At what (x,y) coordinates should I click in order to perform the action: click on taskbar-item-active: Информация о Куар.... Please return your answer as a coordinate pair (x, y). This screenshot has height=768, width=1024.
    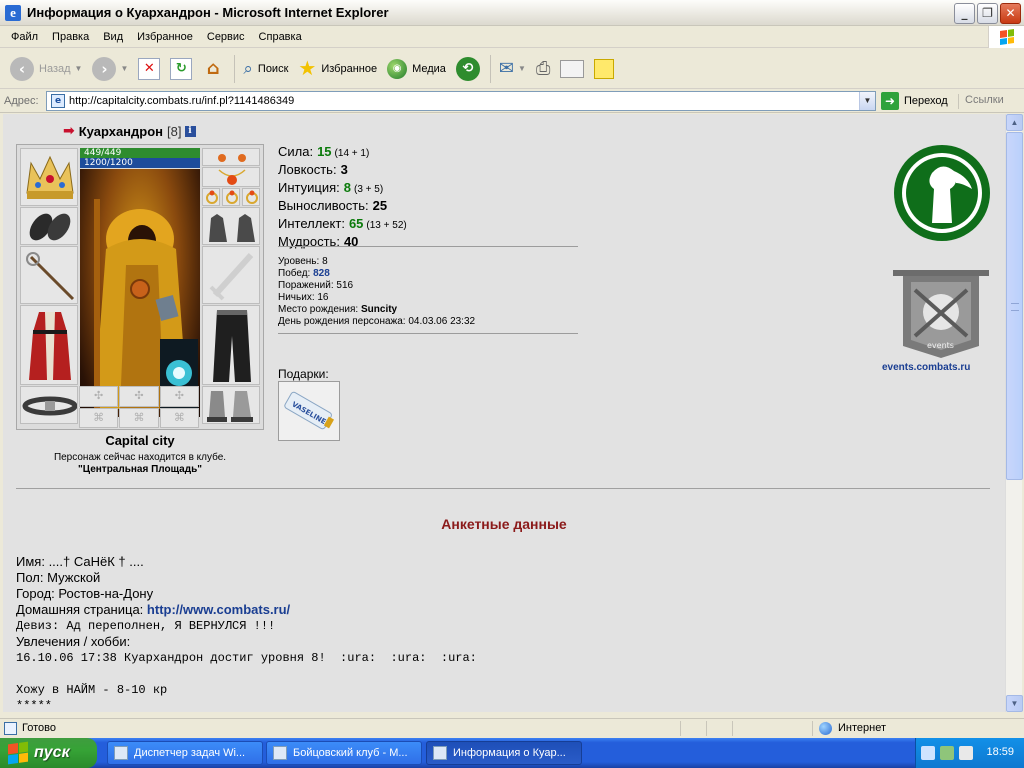
    Looking at the image, I should click on (504, 753).